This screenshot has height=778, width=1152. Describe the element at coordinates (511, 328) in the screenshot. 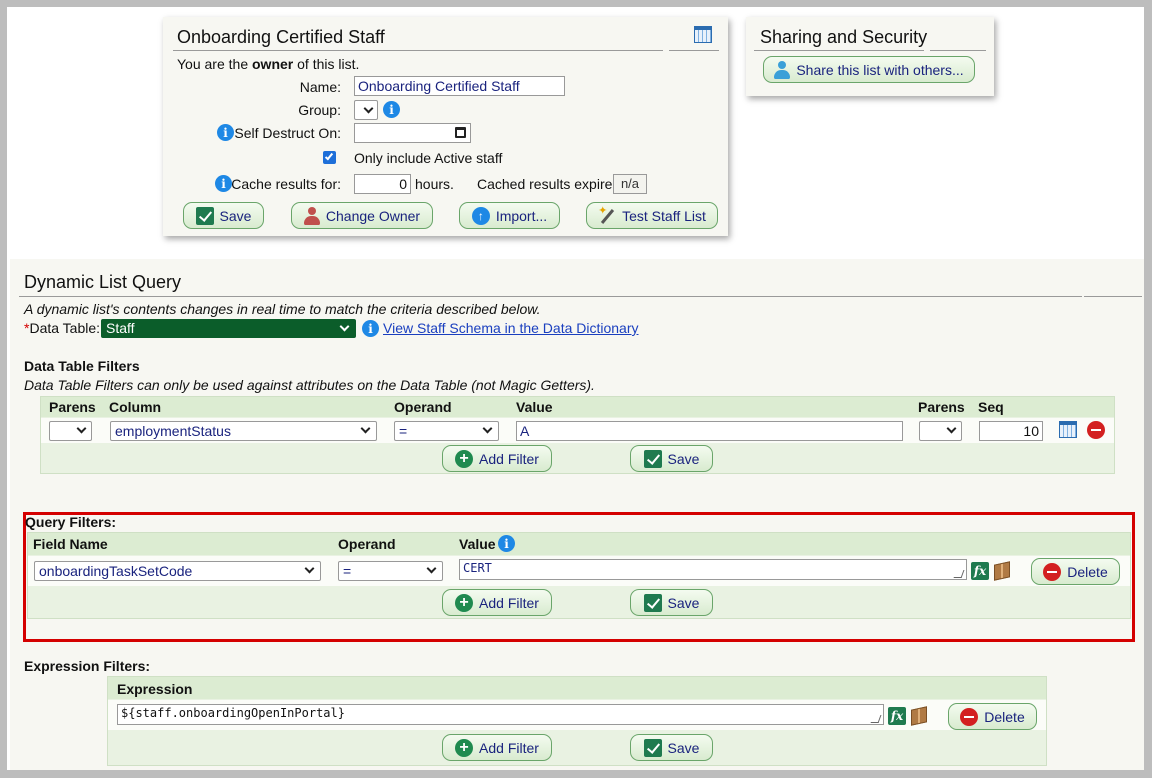

I see `view-schema-link: View Staff Schema in the Data Dictionary` at that location.